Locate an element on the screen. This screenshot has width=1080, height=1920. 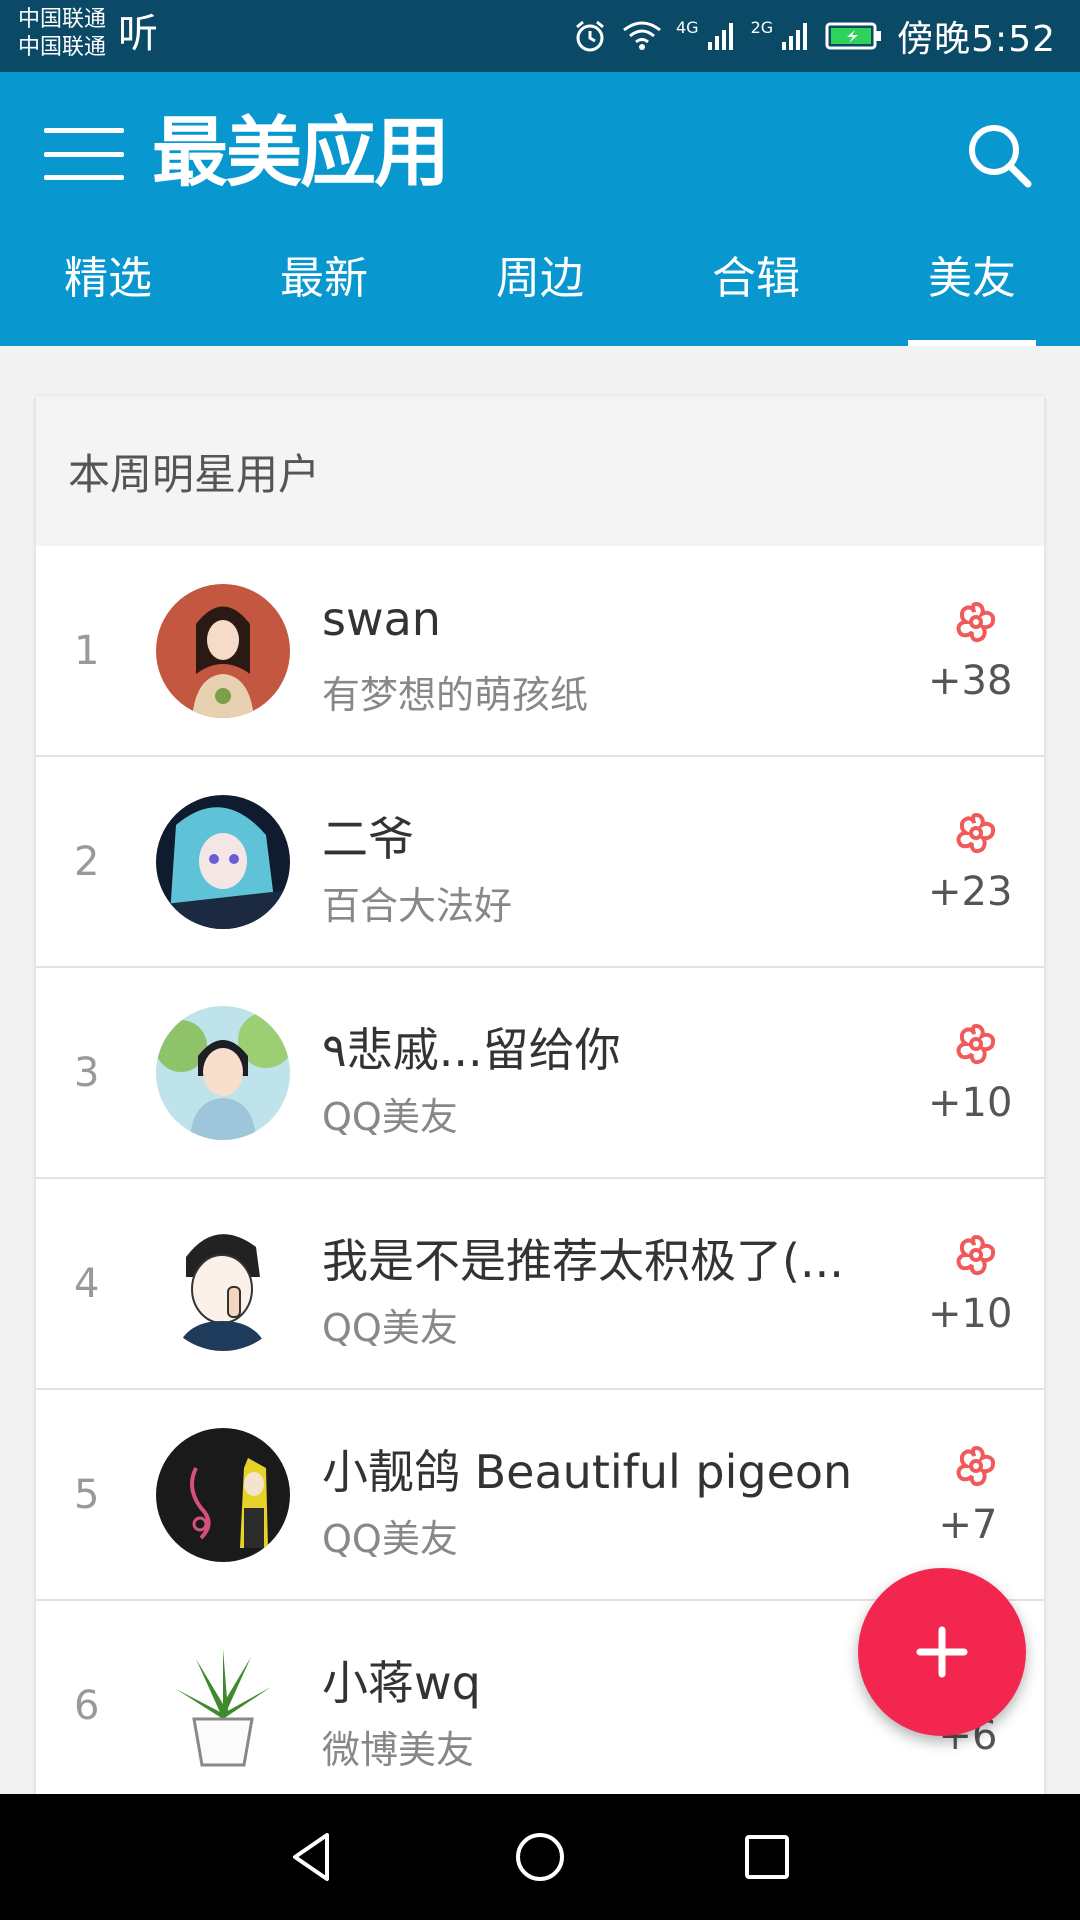
clock: 傍晚5:52 is located at coordinates (976, 39).